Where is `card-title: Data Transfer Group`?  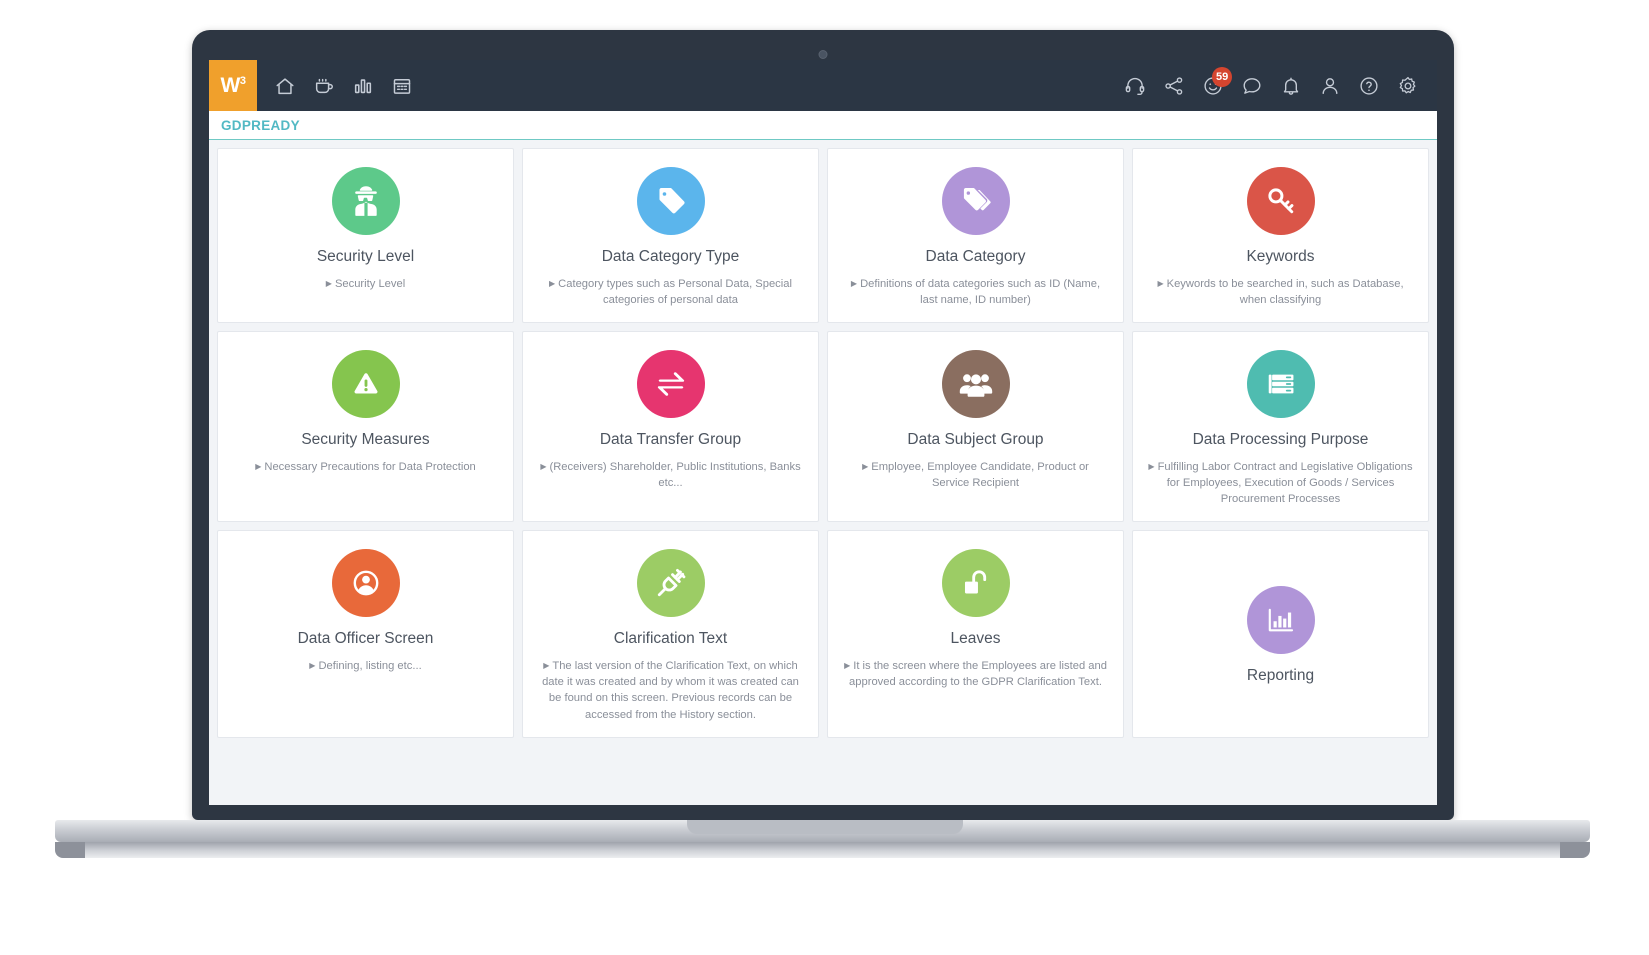 card-title: Data Transfer Group is located at coordinates (670, 440).